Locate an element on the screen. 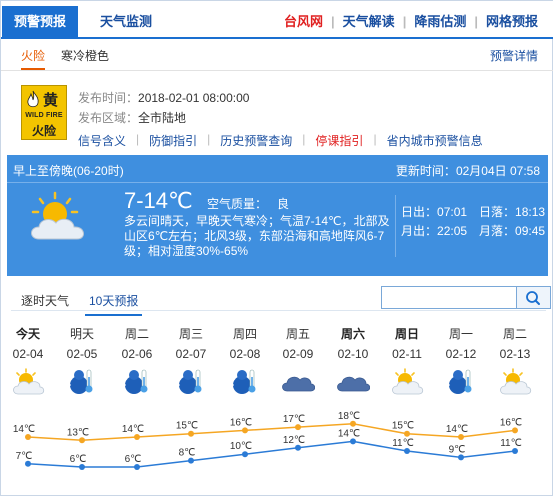 Image resolution: width=553 pixels, height=496 pixels. day-date: 02-05 is located at coordinates (82, 354).